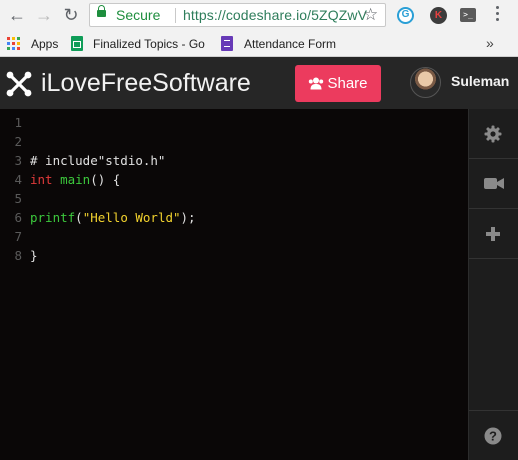 This screenshot has width=518, height=460. Describe the element at coordinates (79, 217) in the screenshot. I see `code-token: (` at that location.